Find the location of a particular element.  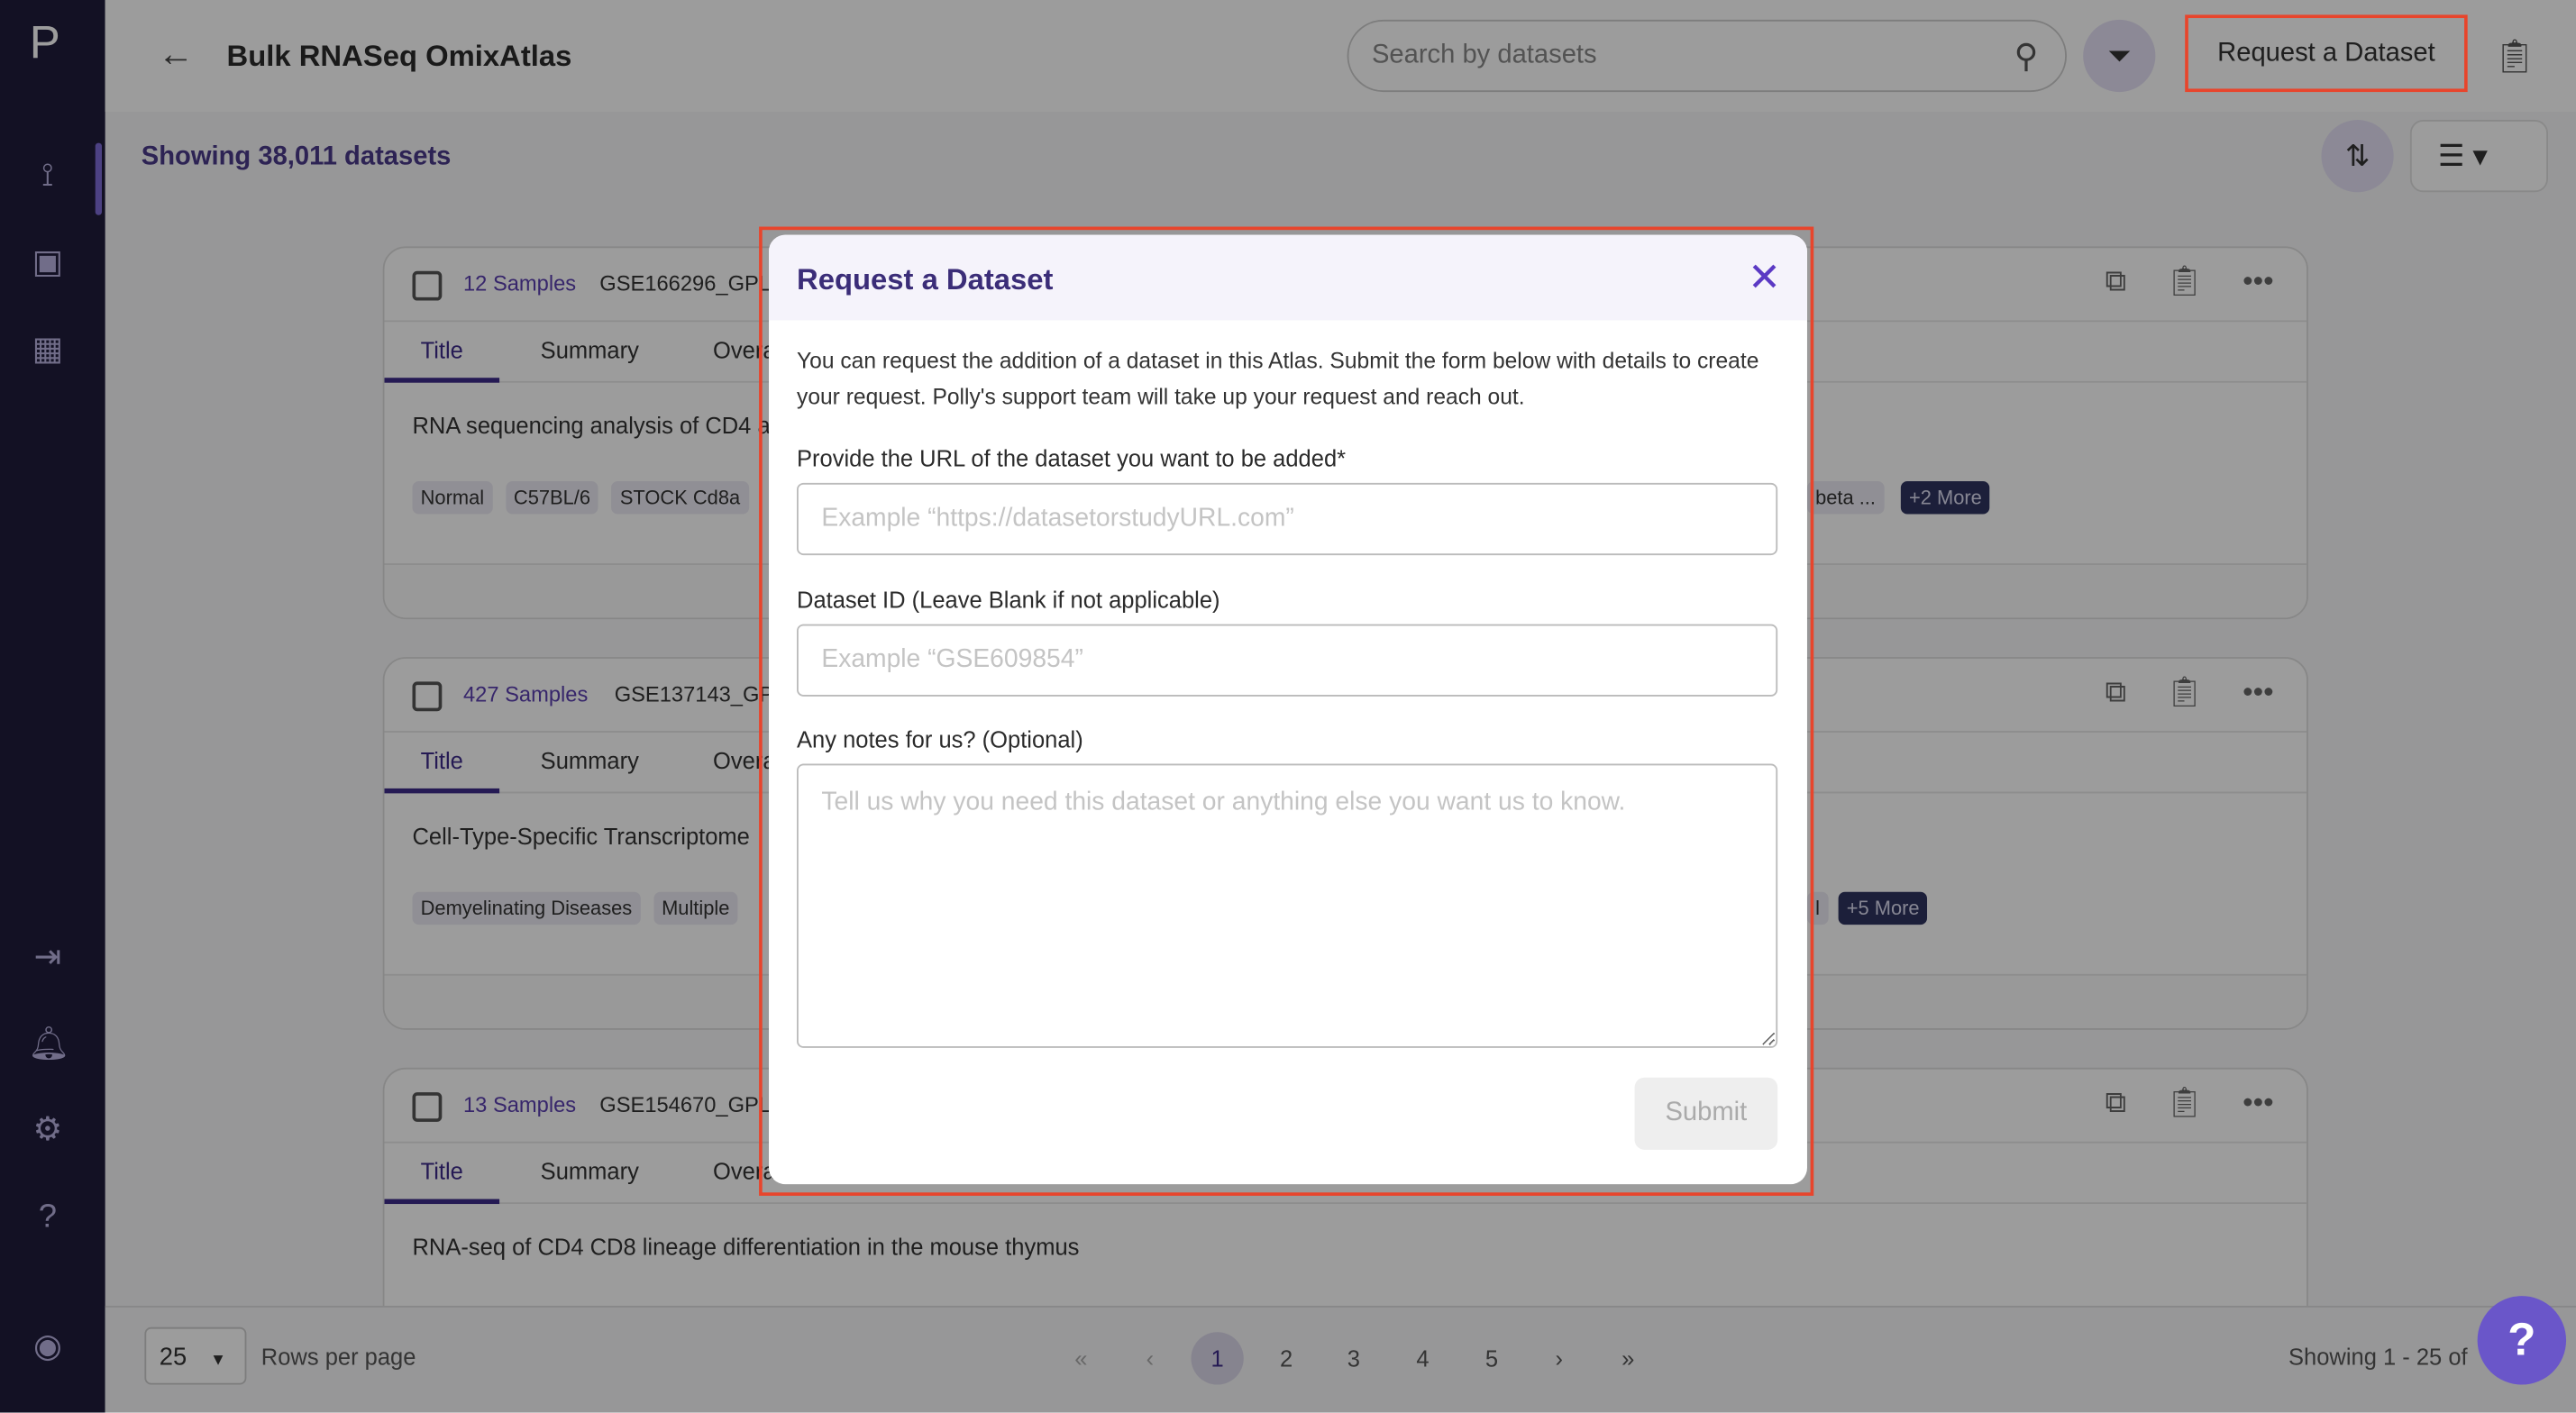

highlight-box is located at coordinates (2326, 53).